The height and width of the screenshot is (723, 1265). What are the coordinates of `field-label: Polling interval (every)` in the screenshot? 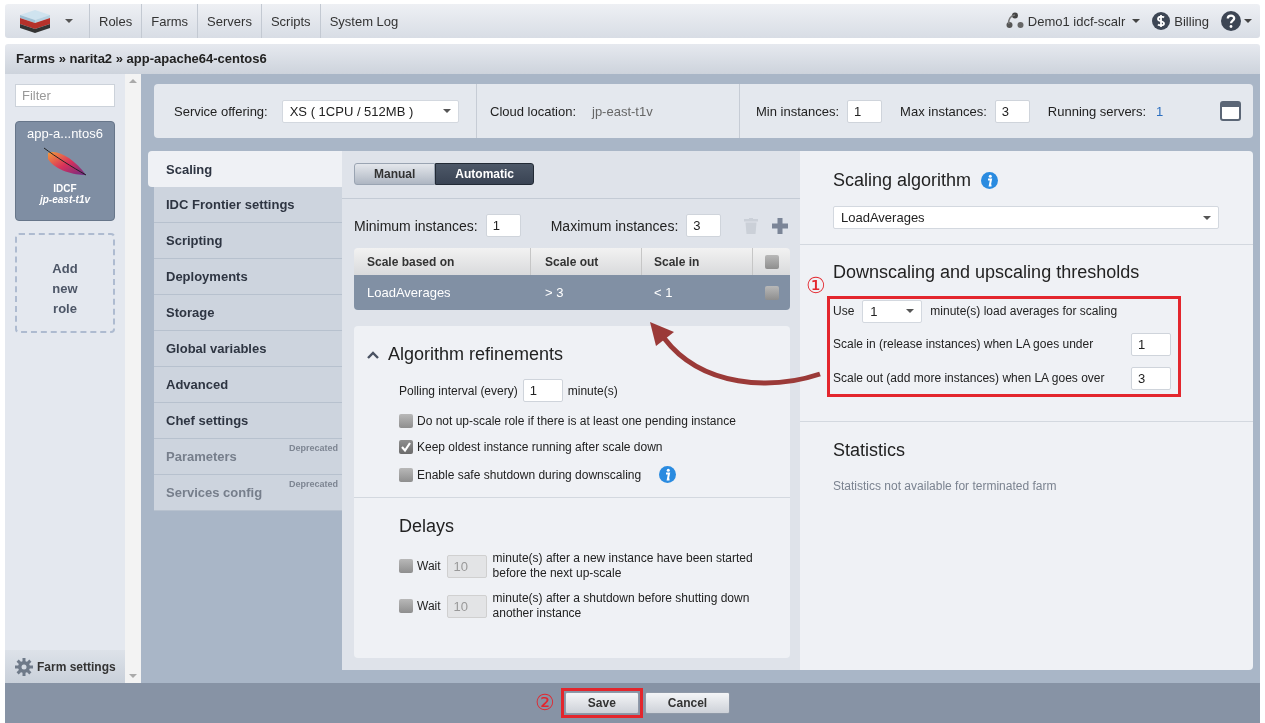 It's located at (458, 390).